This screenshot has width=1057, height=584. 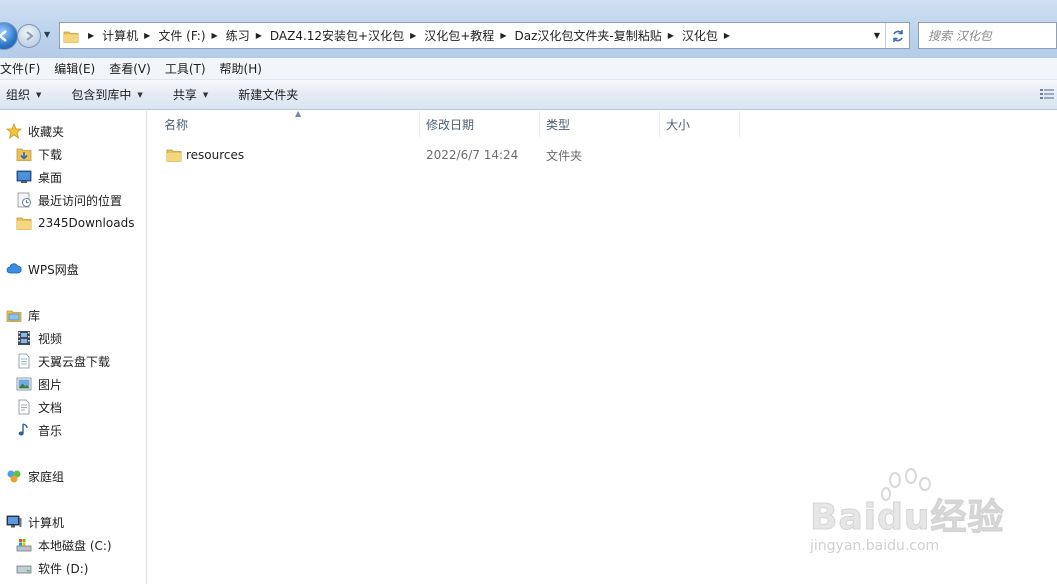 What do you see at coordinates (18, 95) in the screenshot?
I see `organize-label: 组织` at bounding box center [18, 95].